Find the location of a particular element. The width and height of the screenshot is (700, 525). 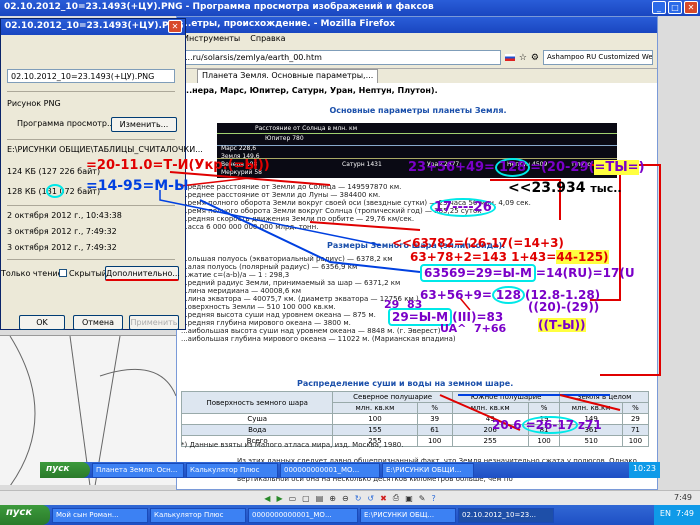

annotation-part: ) is located at coordinates (641, 167).